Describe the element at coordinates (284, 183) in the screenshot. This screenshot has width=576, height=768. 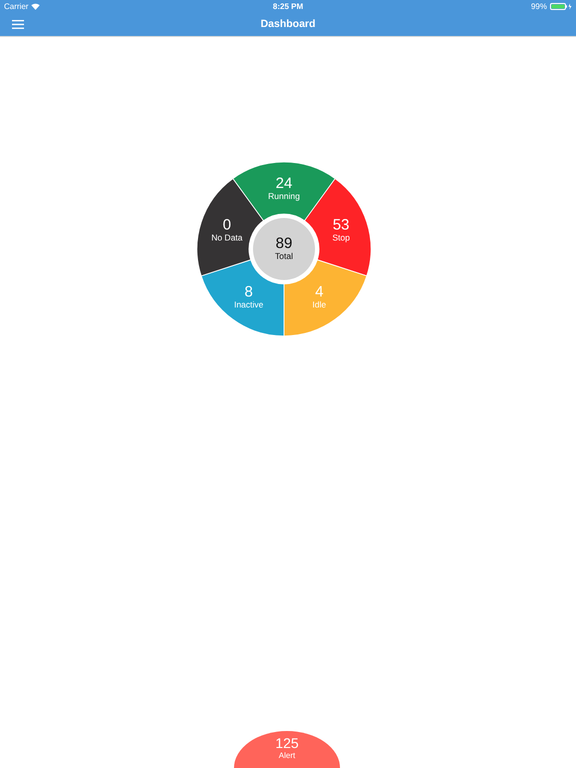
I see `segment-count: 24` at that location.